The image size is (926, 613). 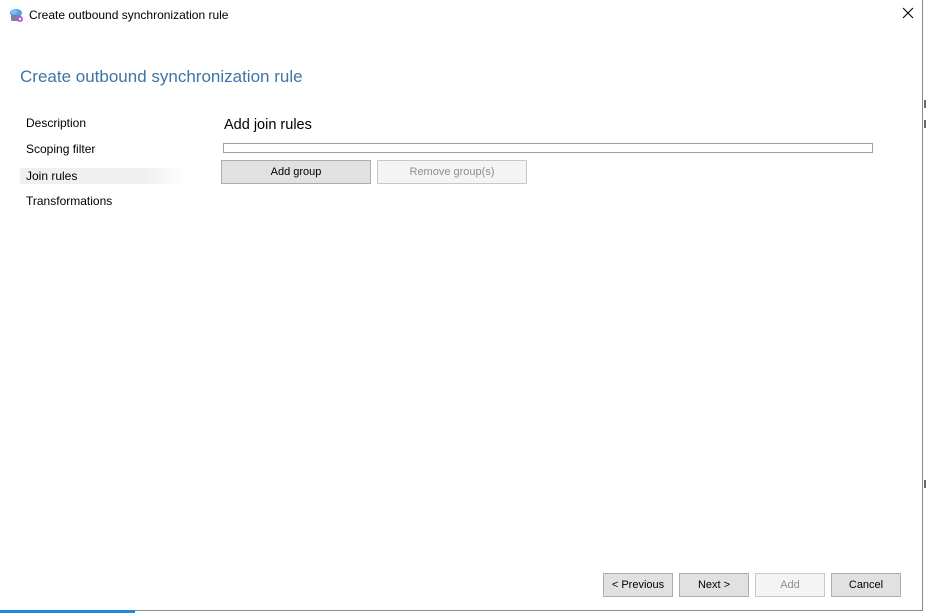 I want to click on nav-item-description: Description, so click(x=103, y=125).